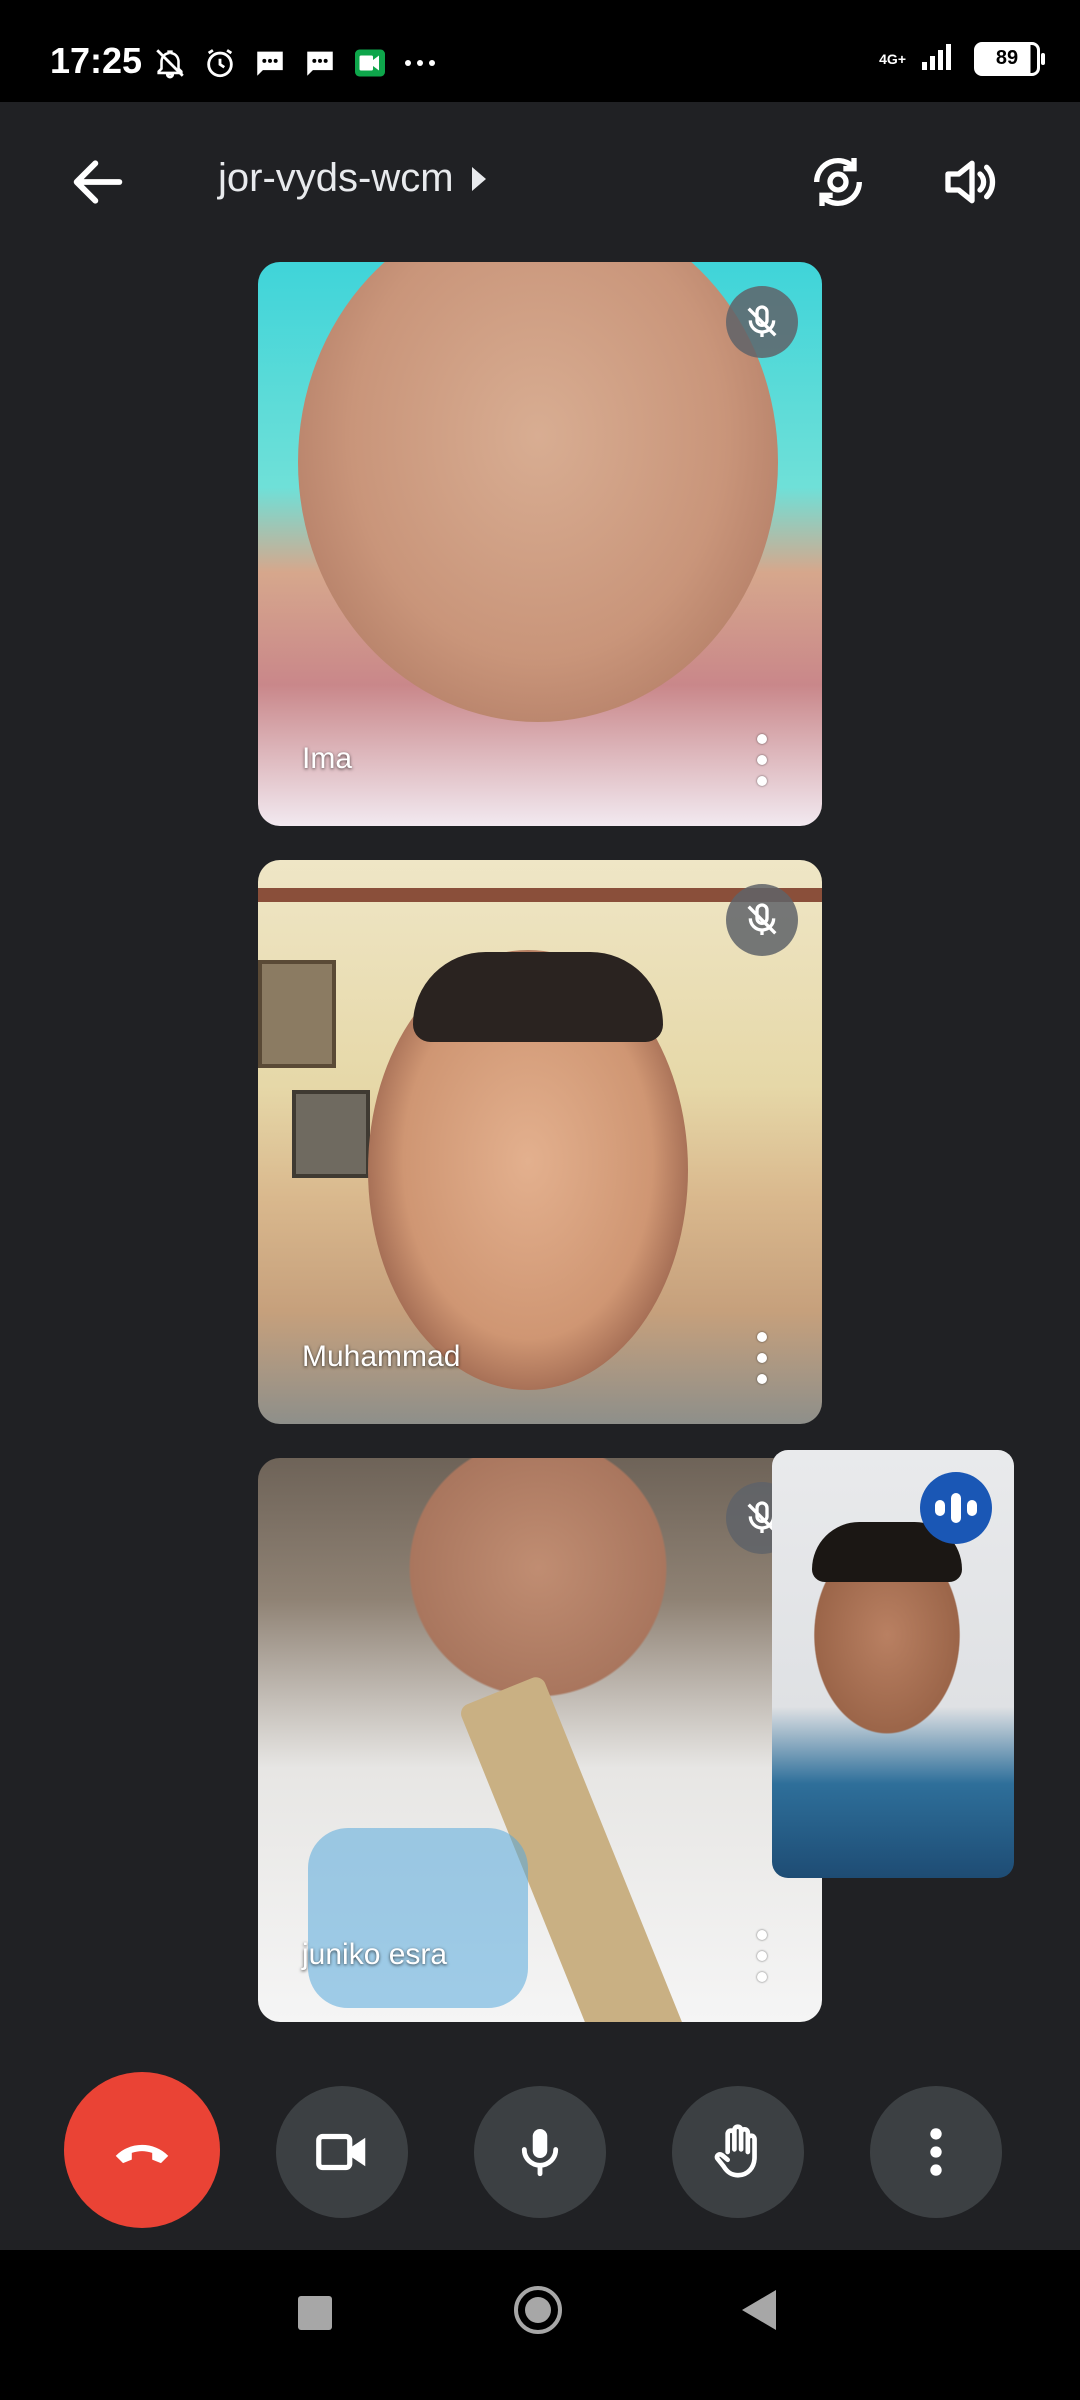 Image resolution: width=1080 pixels, height=2400 pixels. I want to click on call-controls, so click(540, 2134).